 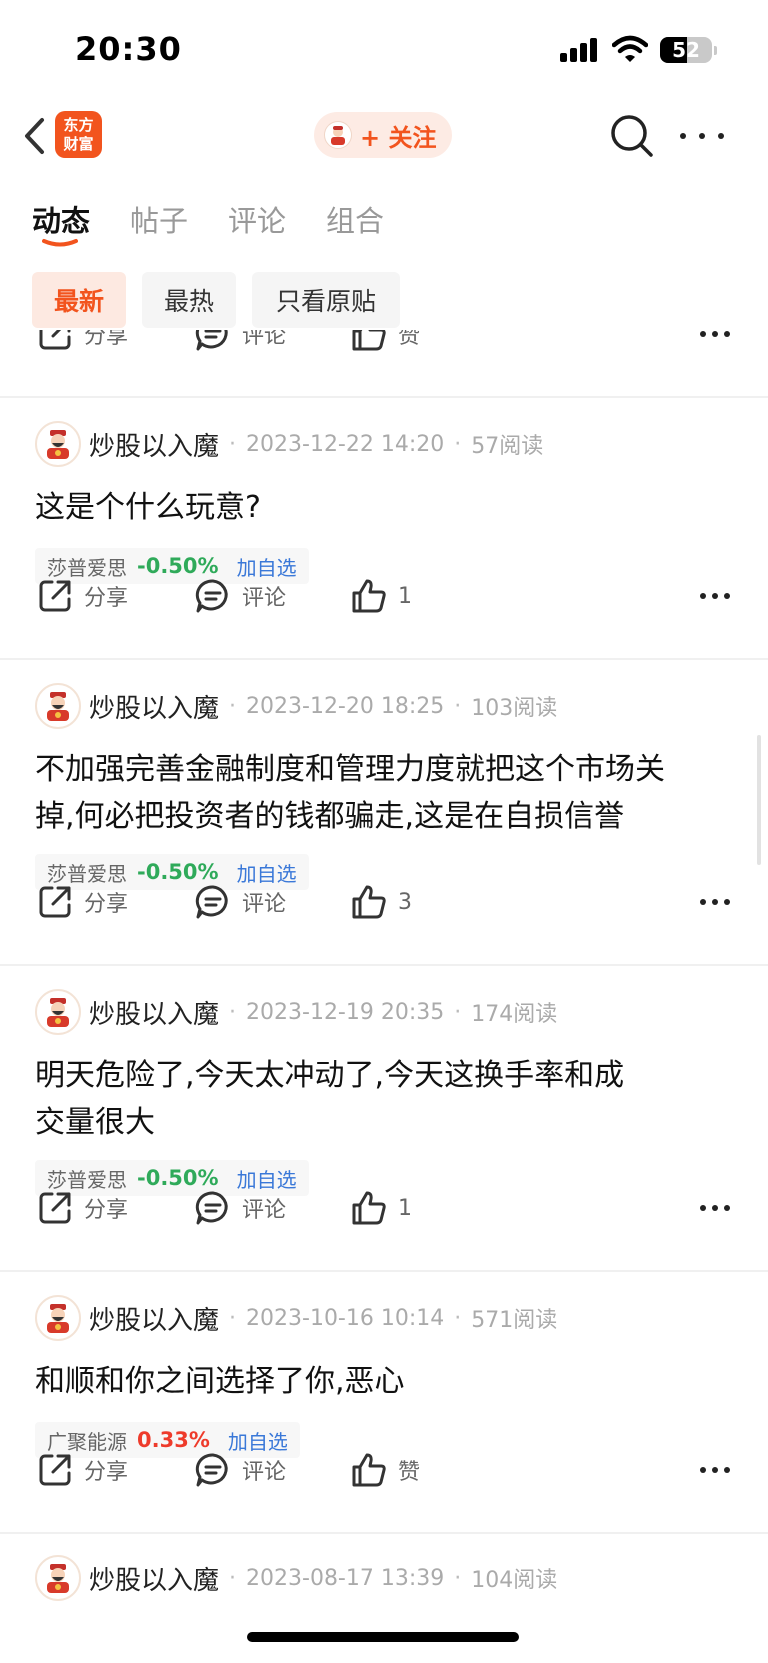 What do you see at coordinates (78, 134) in the screenshot?
I see `app-logo: 东方 财富` at bounding box center [78, 134].